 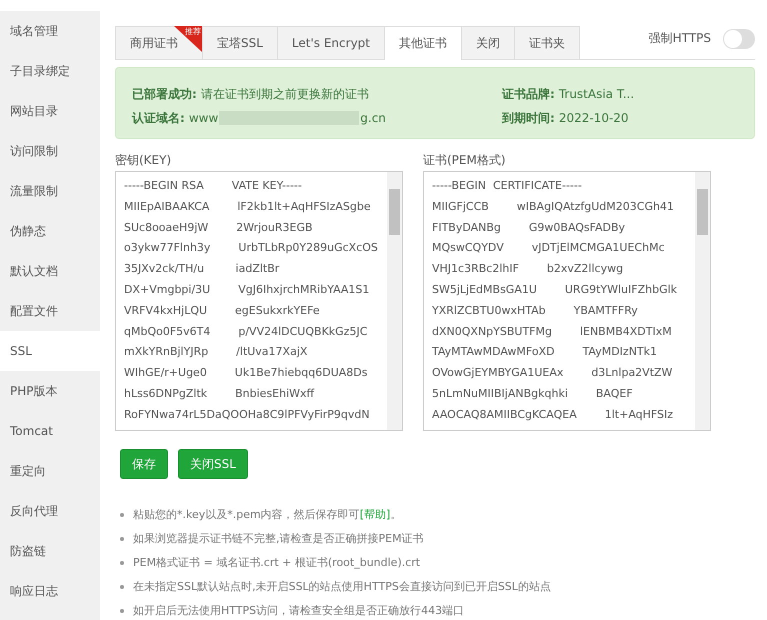 I want to click on sidebar-item: 防盗链, so click(x=50, y=551).